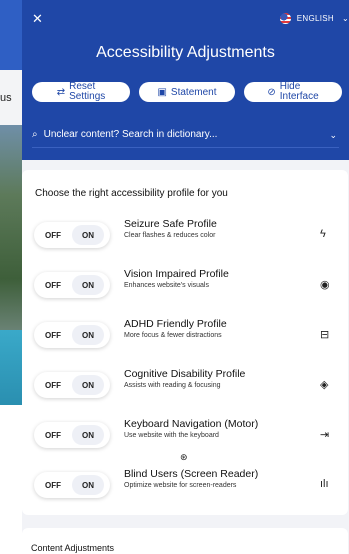 This screenshot has width=349, height=554. Describe the element at coordinates (166, 285) in the screenshot. I see `profile-description: Enhances website's visuals` at that location.